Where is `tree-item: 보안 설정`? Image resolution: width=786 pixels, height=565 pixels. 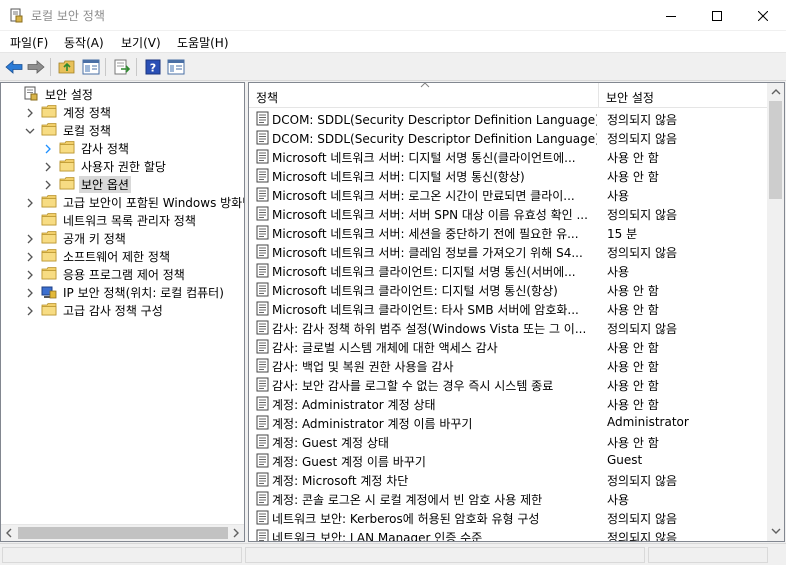
tree-item: 보안 설정 is located at coordinates (122, 94).